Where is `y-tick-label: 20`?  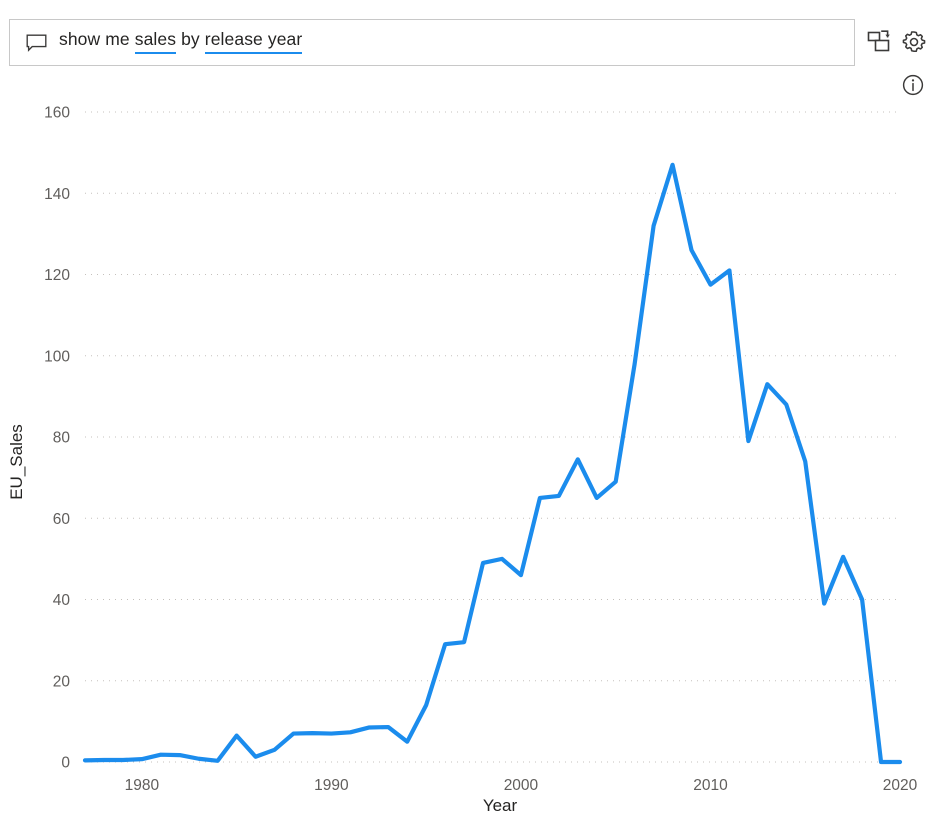
y-tick-label: 20 is located at coordinates (62, 681).